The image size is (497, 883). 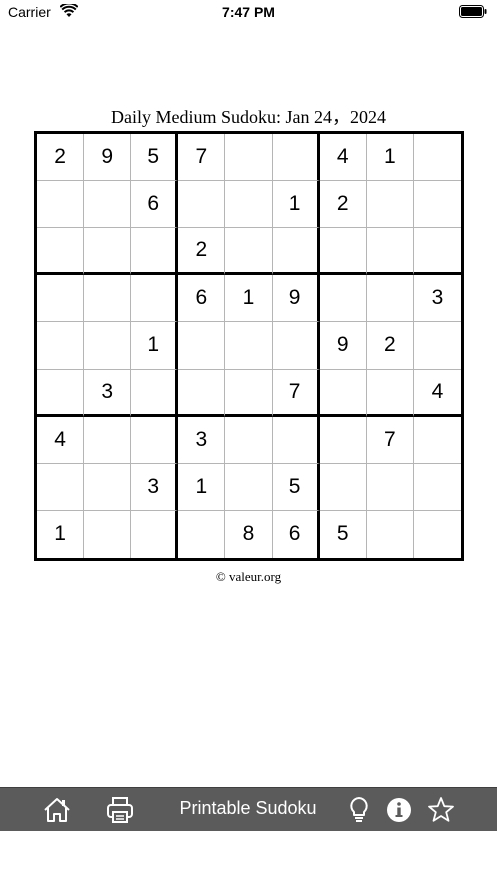 What do you see at coordinates (61, 158) in the screenshot?
I see `sudoku-cell-r1c1: 2` at bounding box center [61, 158].